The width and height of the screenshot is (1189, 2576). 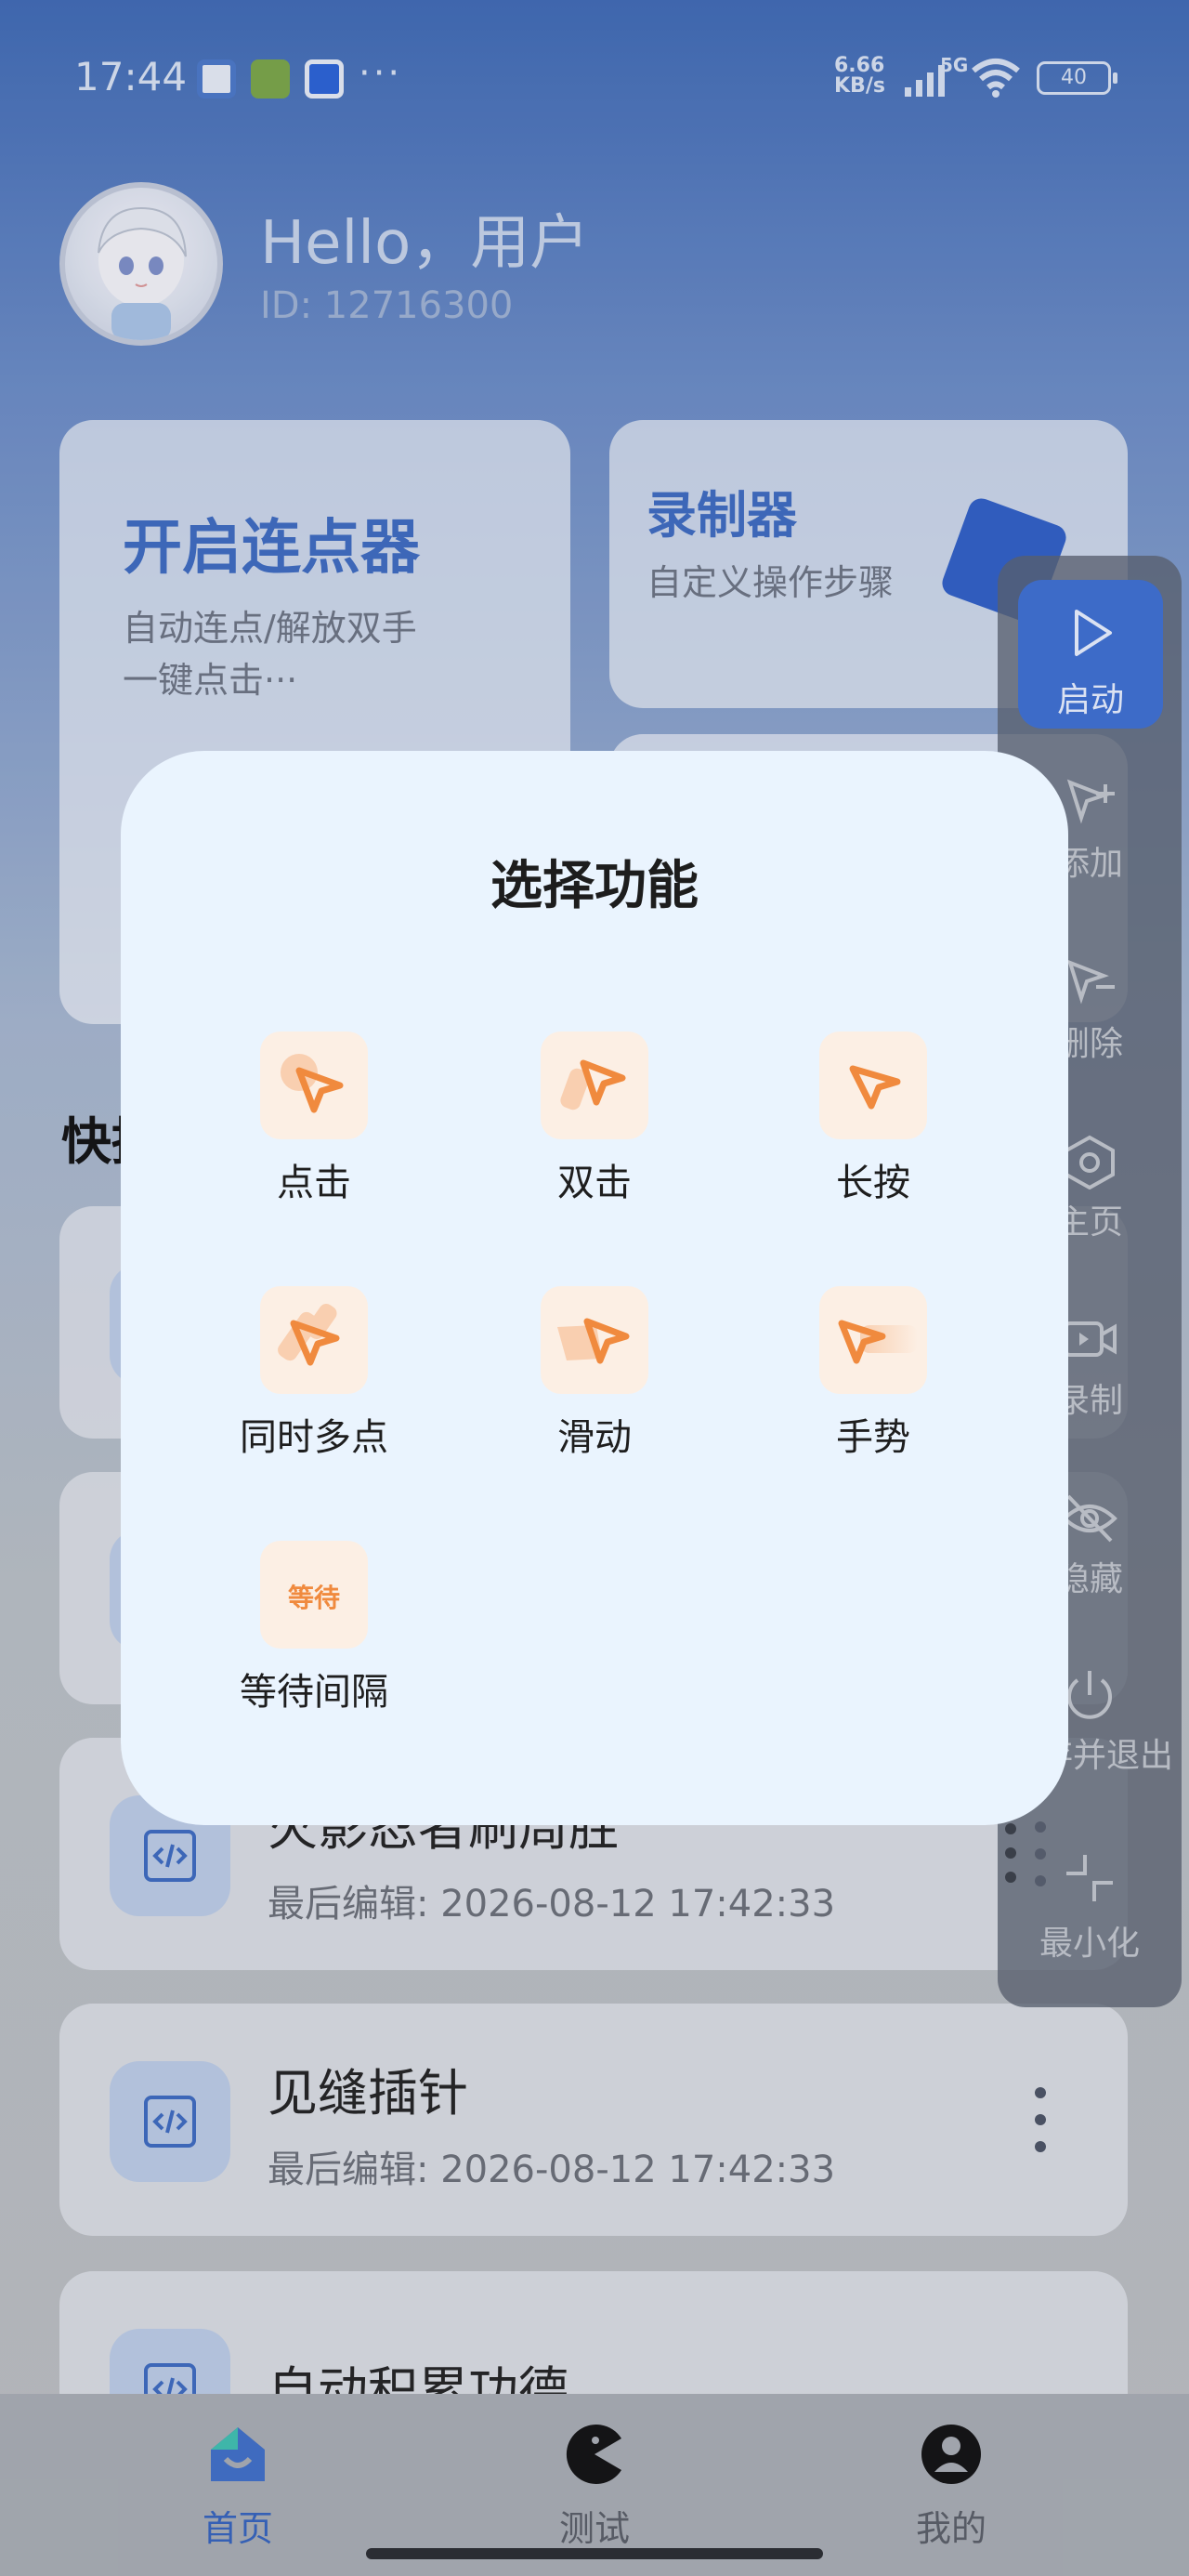 What do you see at coordinates (314, 1692) in the screenshot?
I see `function-label: 等待间隔` at bounding box center [314, 1692].